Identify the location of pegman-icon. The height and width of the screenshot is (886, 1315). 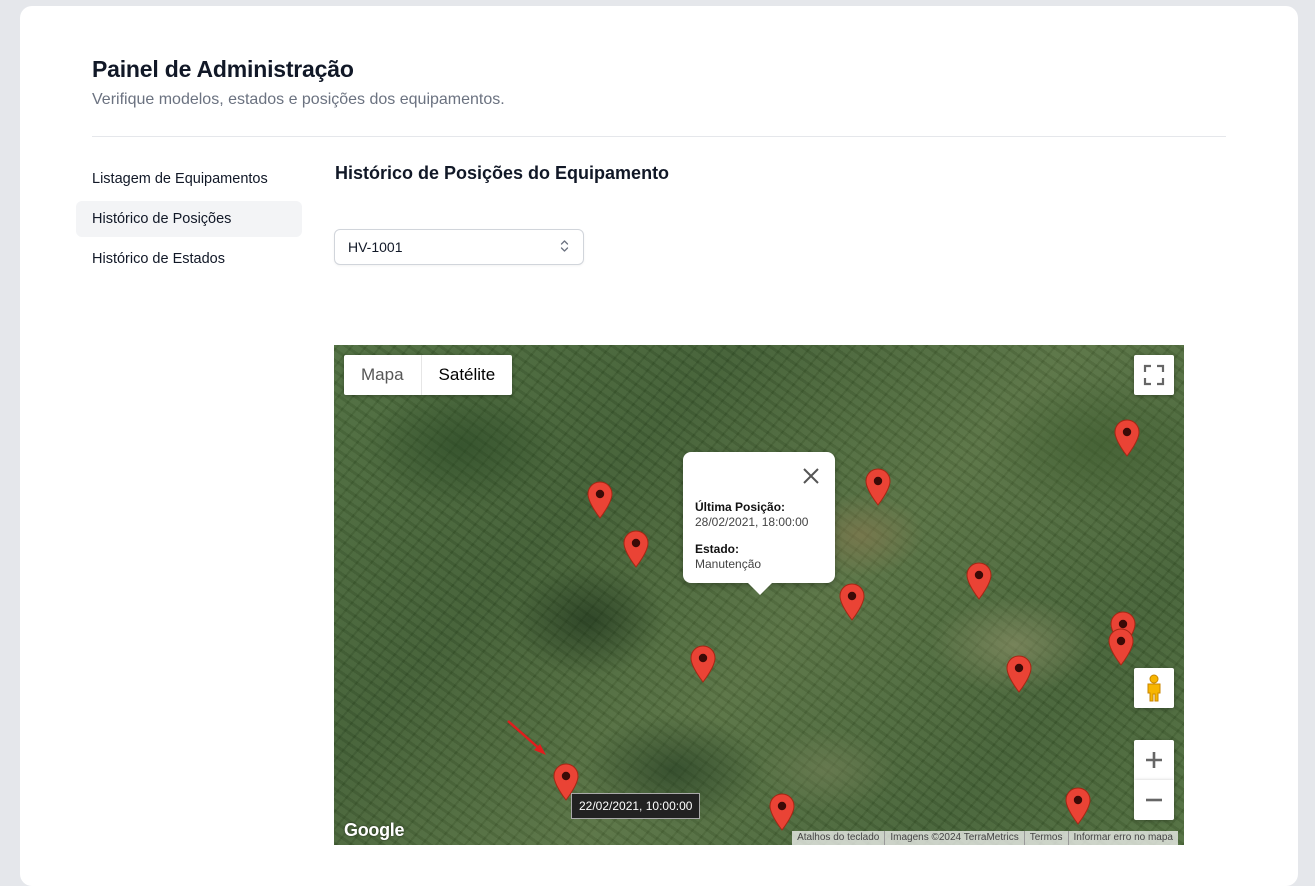
(1154, 688).